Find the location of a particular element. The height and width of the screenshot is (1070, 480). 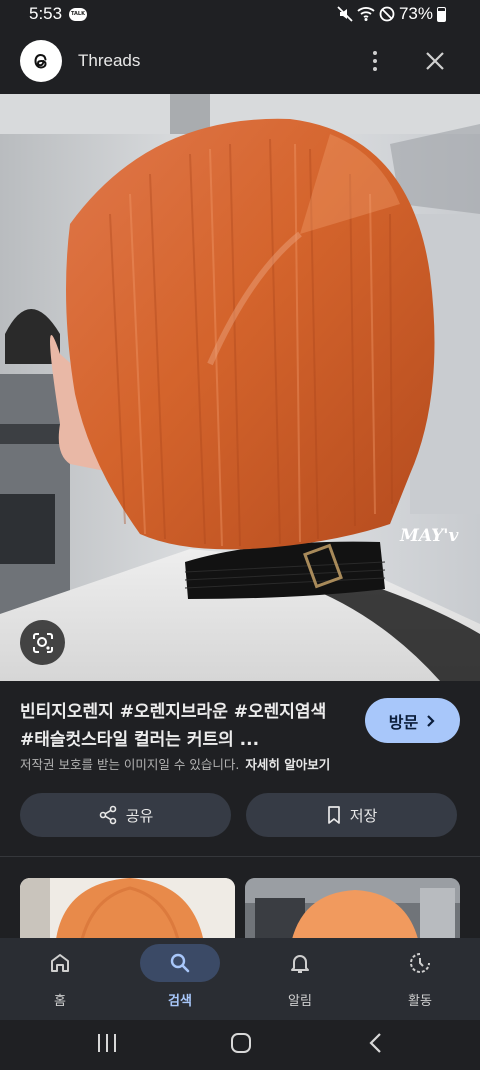

close-icon is located at coordinates (435, 61).